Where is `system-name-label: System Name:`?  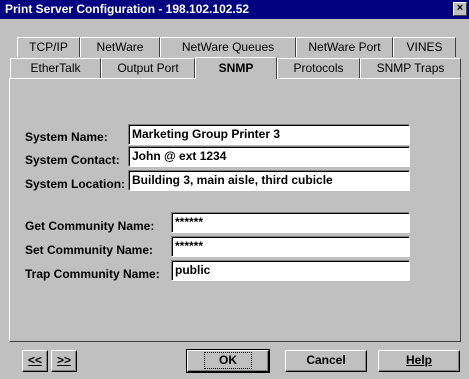
system-name-label: System Name: is located at coordinates (66, 137).